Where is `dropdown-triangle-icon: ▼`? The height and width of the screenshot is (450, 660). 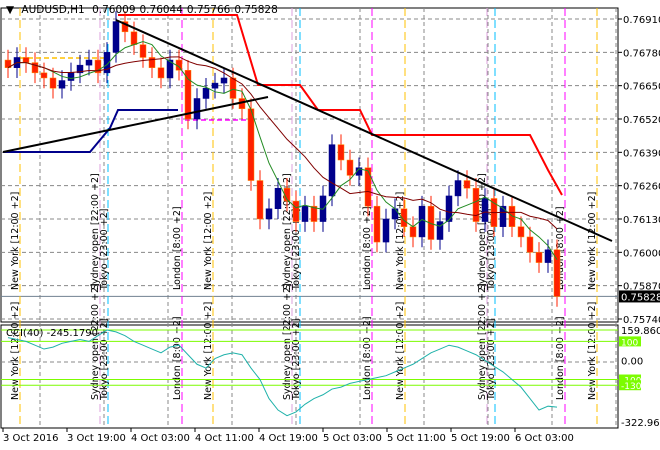 dropdown-triangle-icon: ▼ is located at coordinates (10, 10).